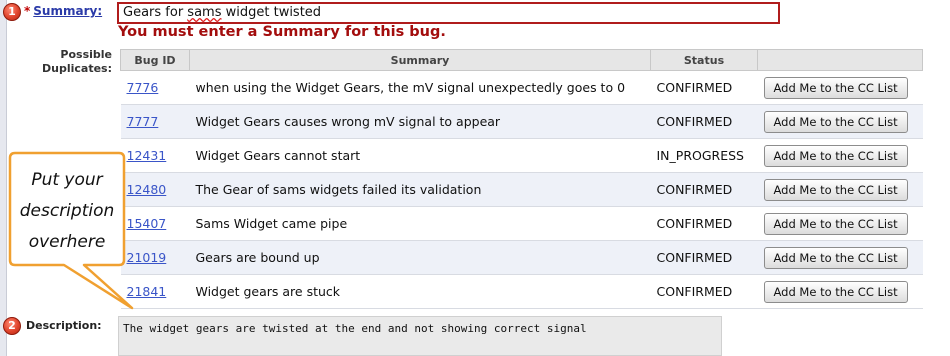 This screenshot has width=950, height=356. What do you see at coordinates (448, 13) in the screenshot?
I see `summary-input: Gears for sams widget twisted` at bounding box center [448, 13].